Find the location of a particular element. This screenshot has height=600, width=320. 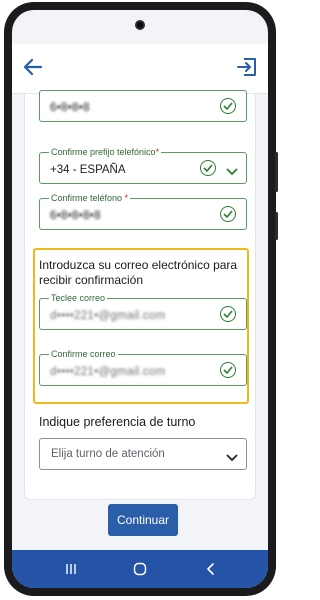

email-label: Teclee correo is located at coordinates (78, 298).